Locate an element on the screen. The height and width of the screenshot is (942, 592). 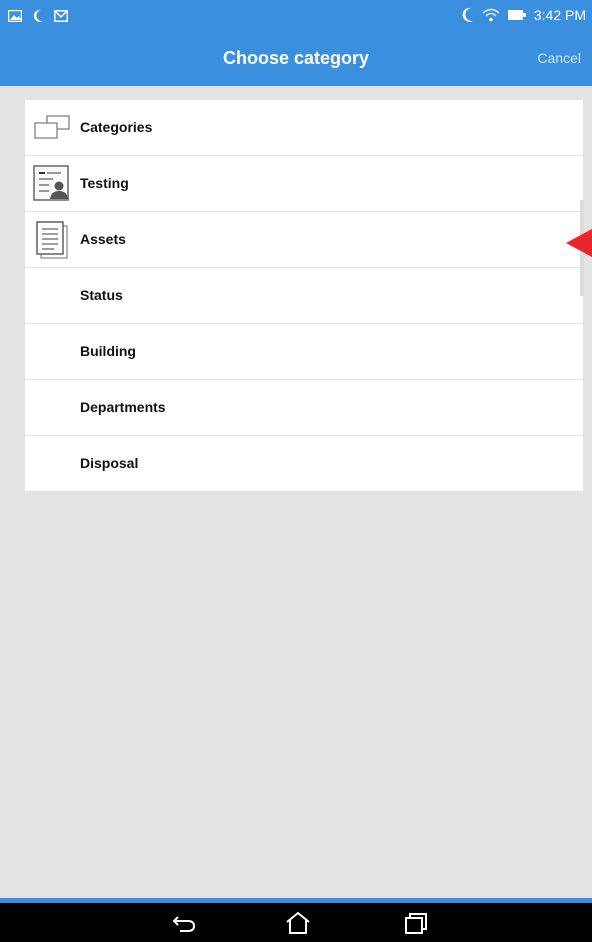
list-item-categories: Categories is located at coordinates (304, 128).